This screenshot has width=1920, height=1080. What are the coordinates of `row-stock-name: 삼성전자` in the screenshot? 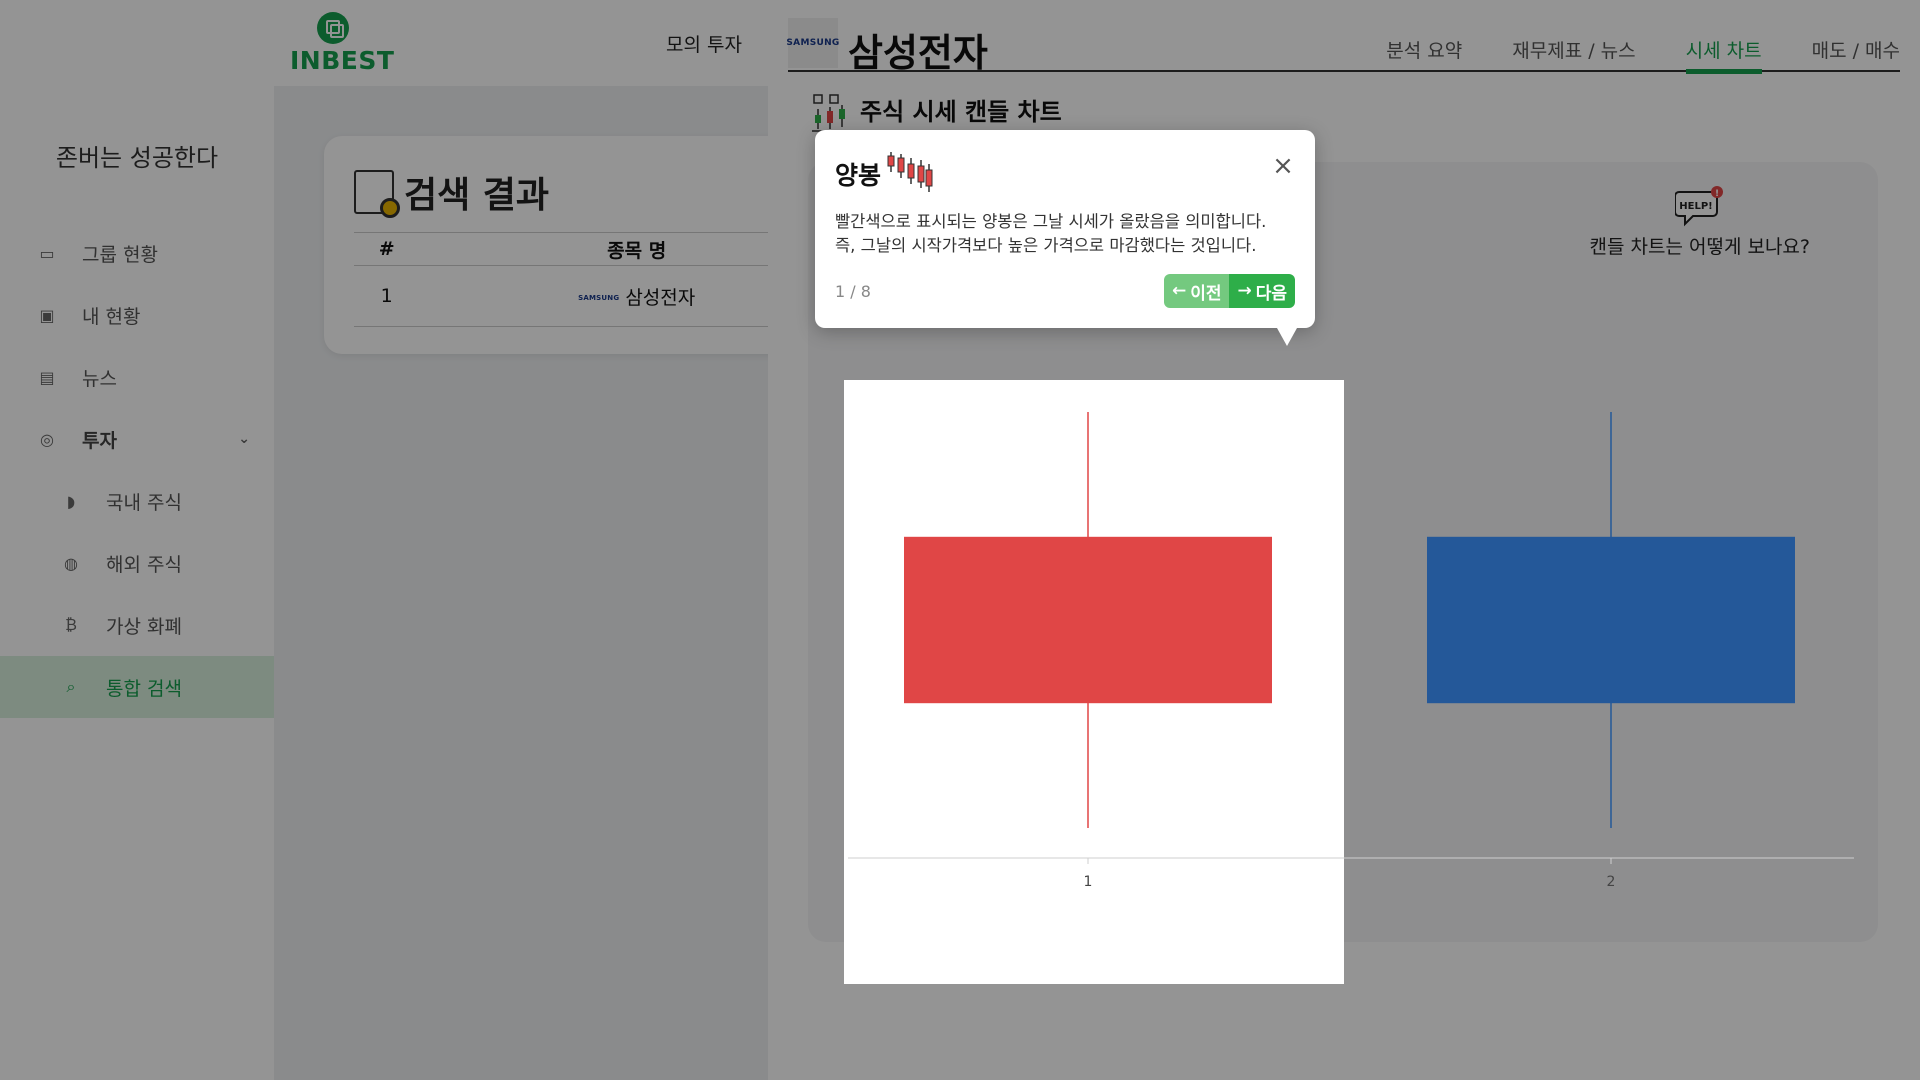 It's located at (660, 297).